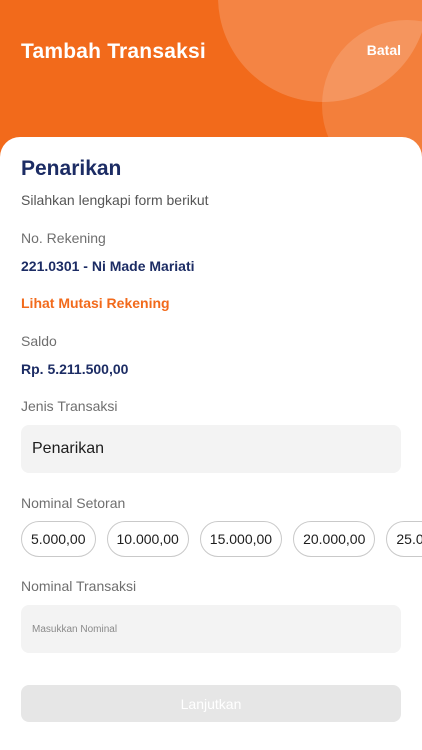 Image resolution: width=422 pixels, height=750 pixels. I want to click on continue-button: Lanjutkan, so click(211, 703).